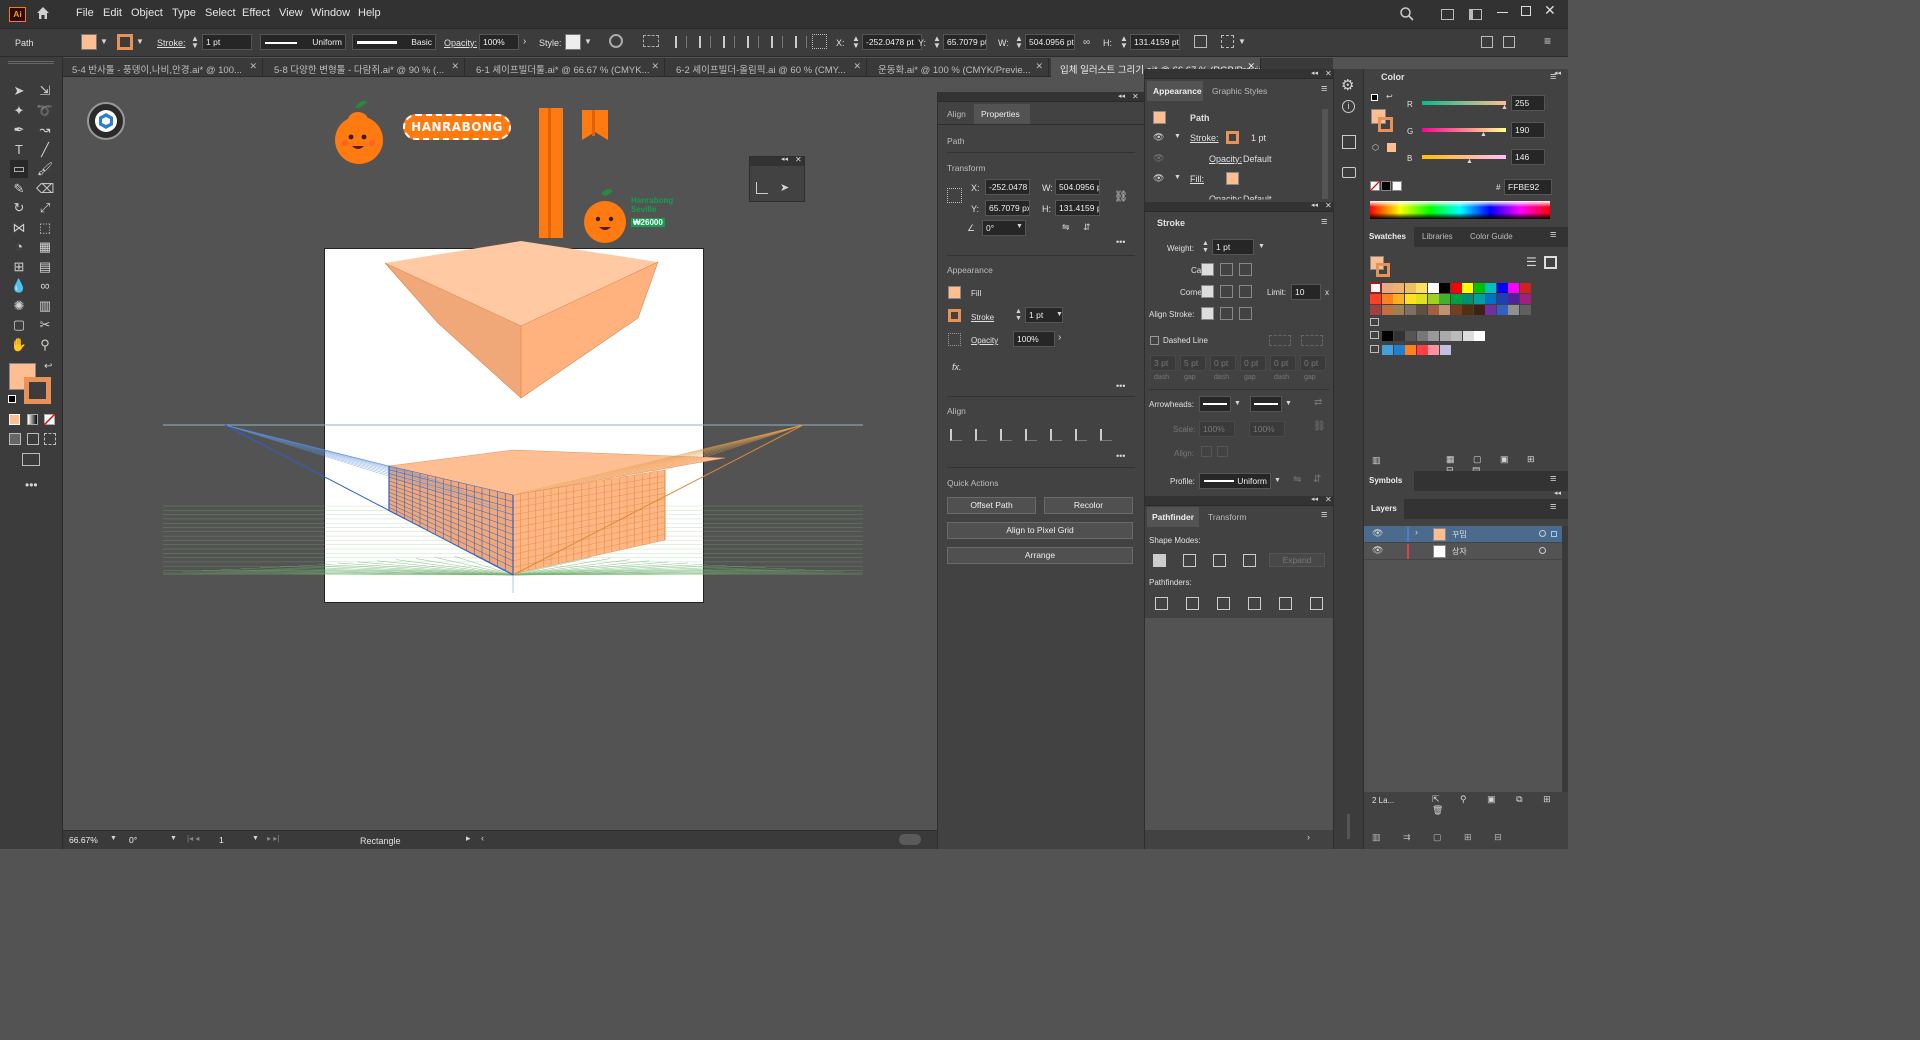 The height and width of the screenshot is (1040, 1920). Describe the element at coordinates (45, 345) in the screenshot. I see `zoom-tool-icon: ⚲` at that location.